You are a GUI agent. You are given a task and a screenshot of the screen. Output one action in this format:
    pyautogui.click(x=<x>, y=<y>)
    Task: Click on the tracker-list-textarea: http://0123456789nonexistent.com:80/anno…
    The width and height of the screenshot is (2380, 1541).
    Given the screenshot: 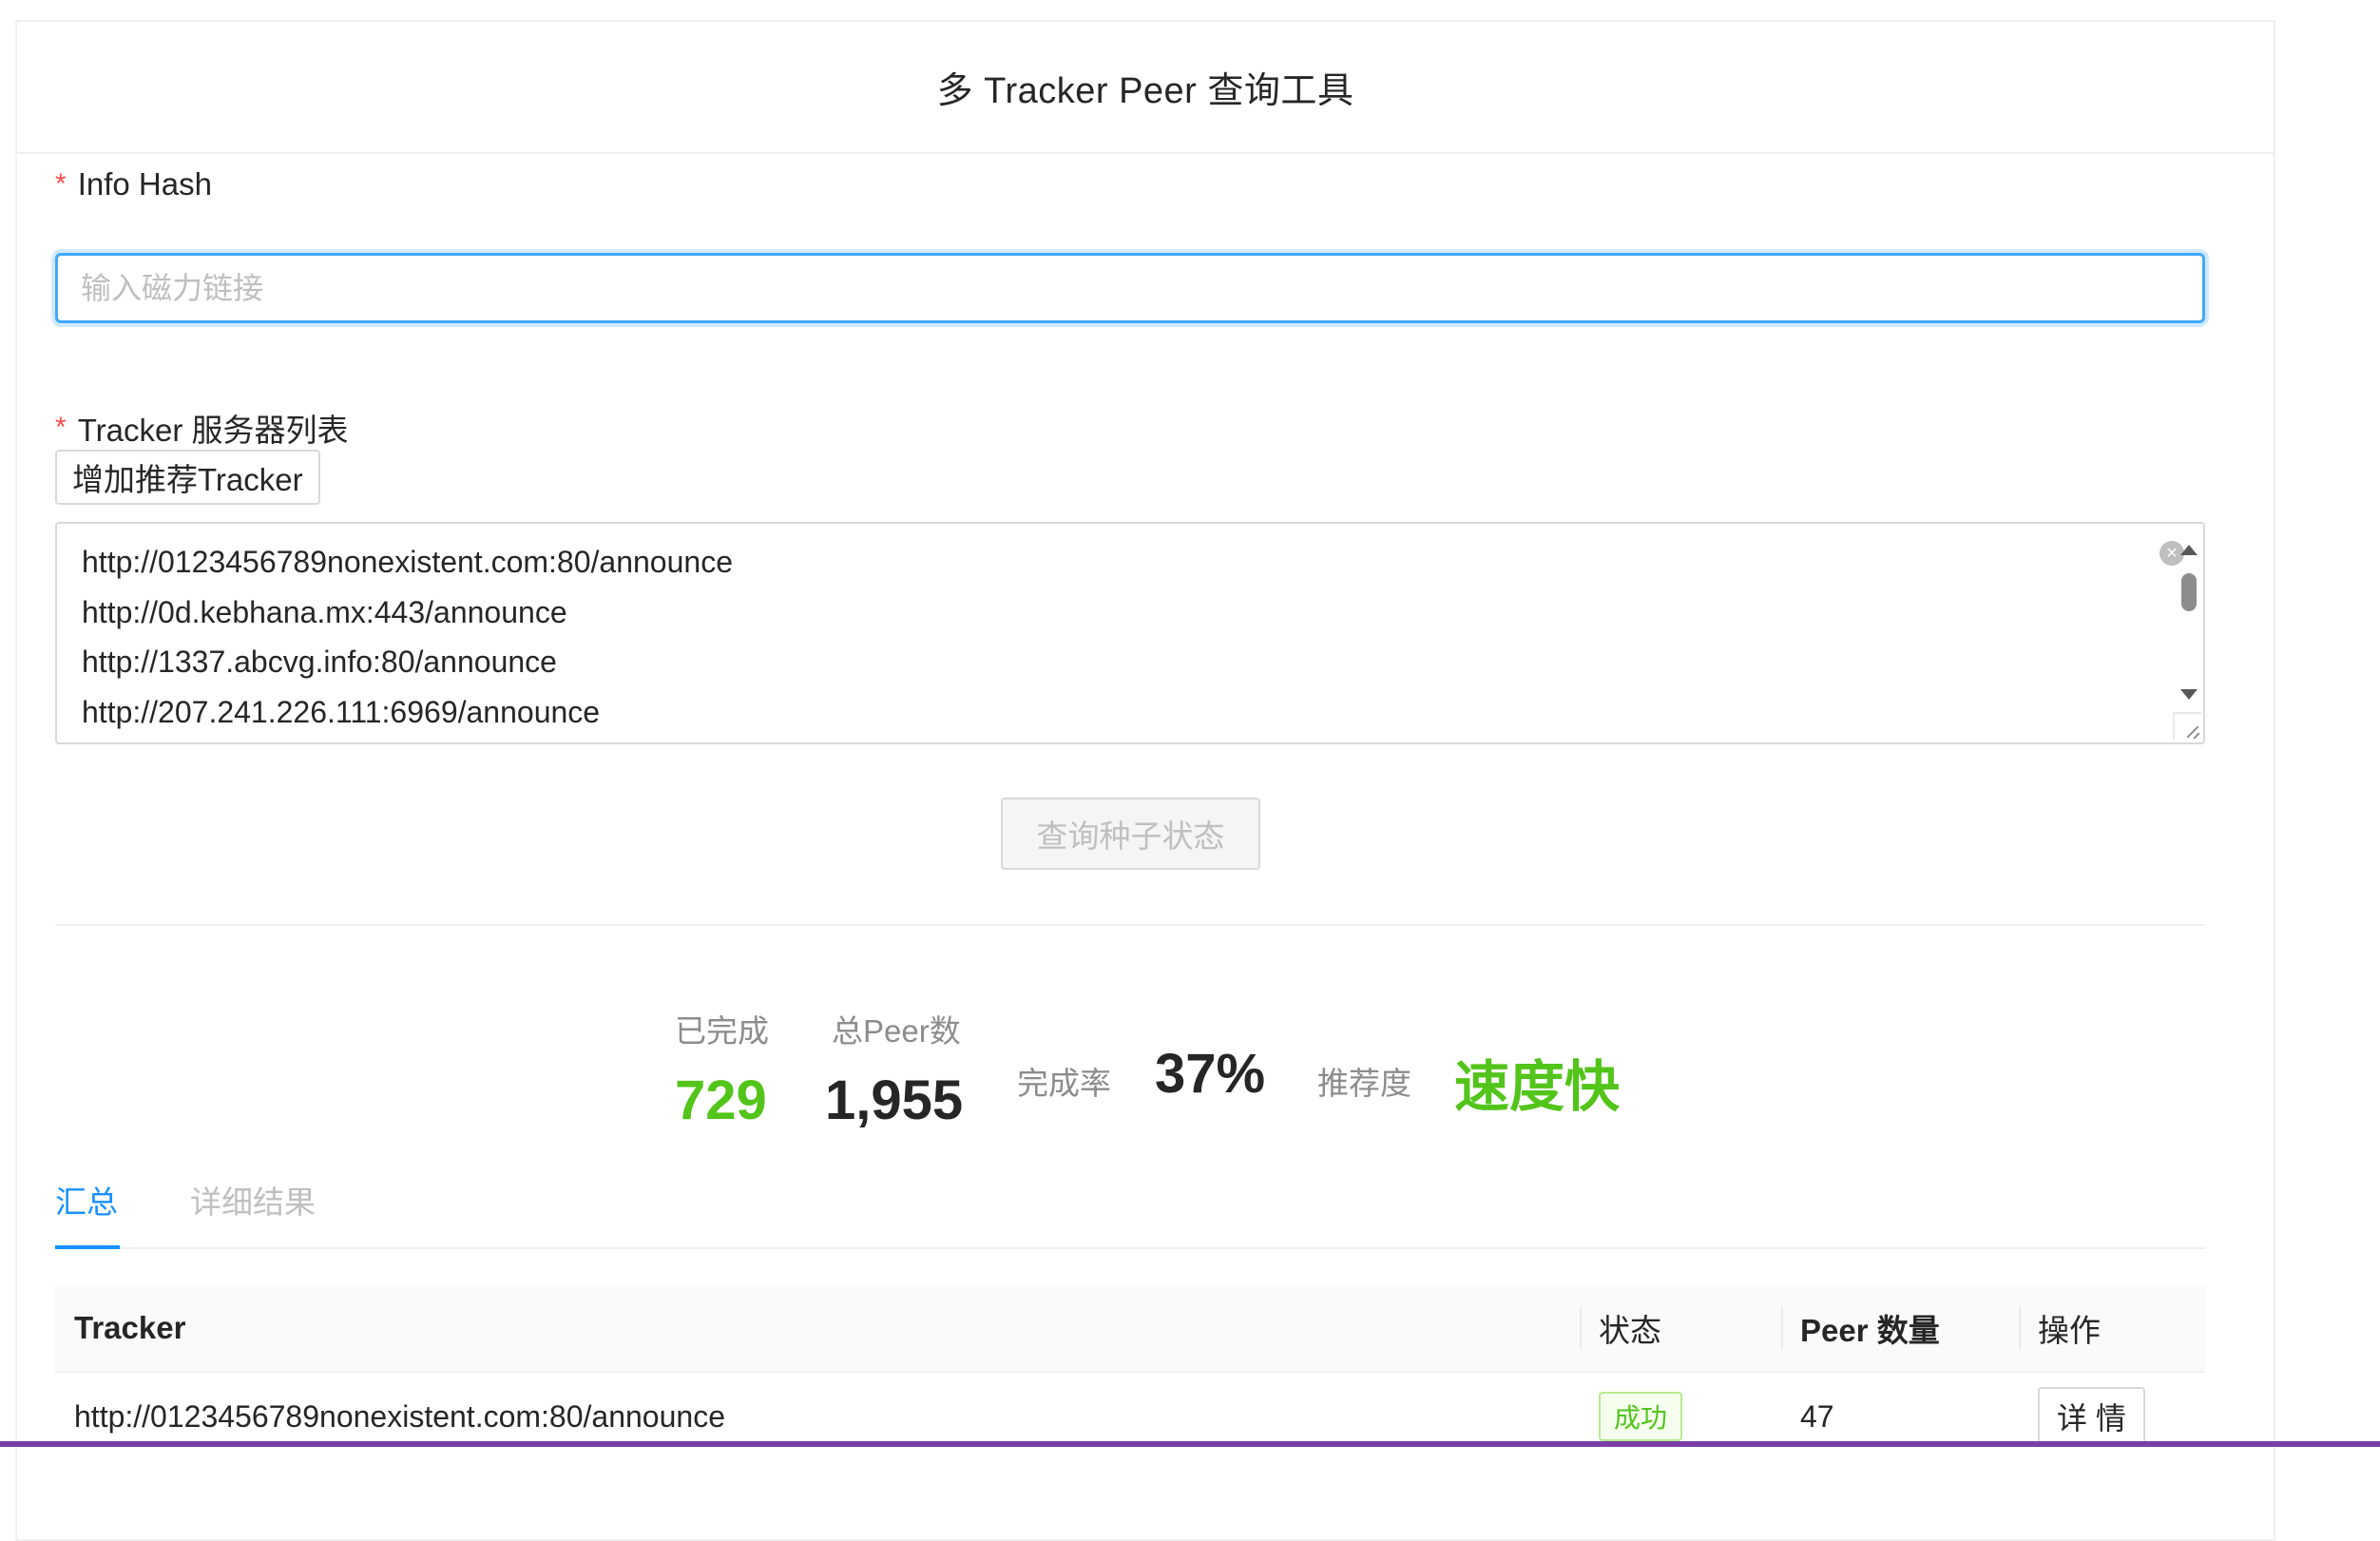 What is the action you would take?
    pyautogui.click(x=1130, y=633)
    